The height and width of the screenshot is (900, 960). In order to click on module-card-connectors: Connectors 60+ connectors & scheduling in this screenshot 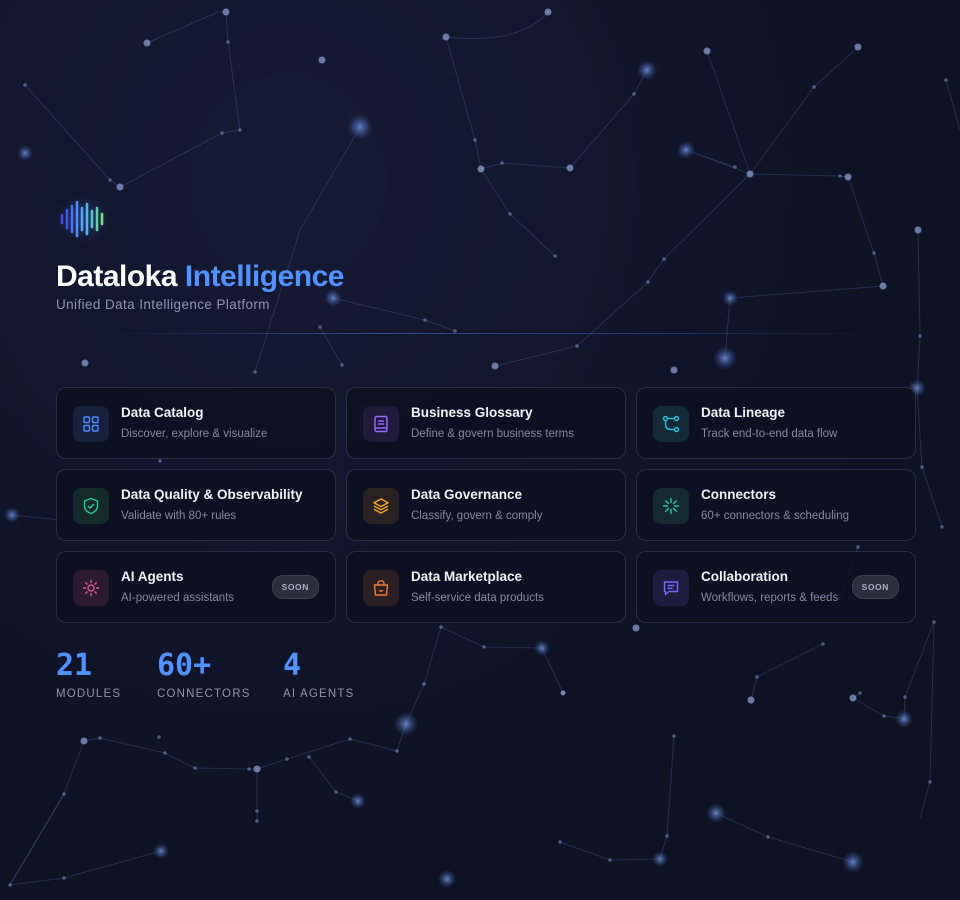, I will do `click(776, 505)`.